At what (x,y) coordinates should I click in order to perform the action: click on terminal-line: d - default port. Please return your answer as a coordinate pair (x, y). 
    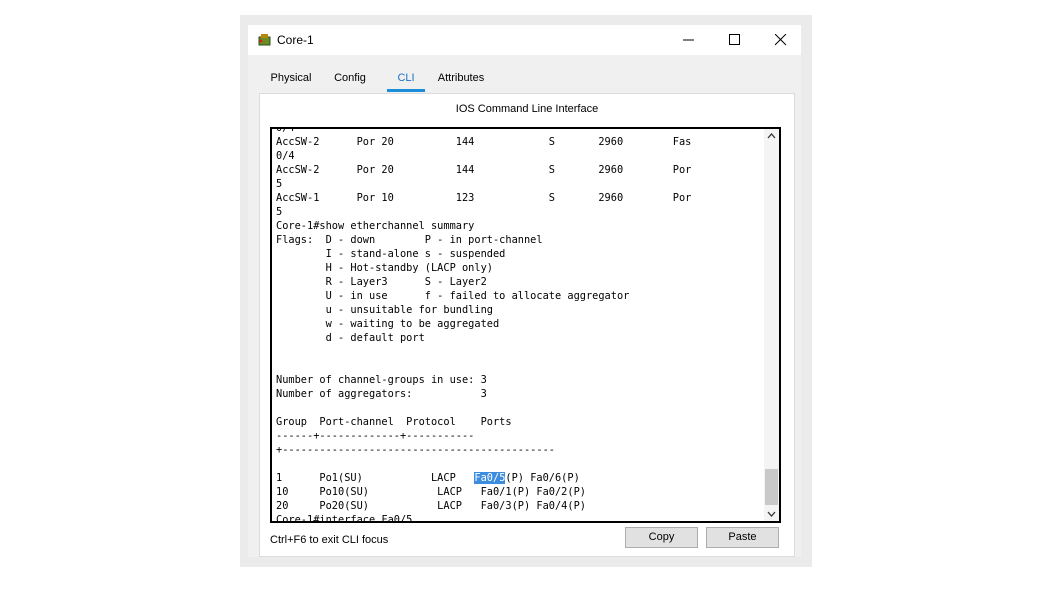
    Looking at the image, I should click on (350, 338).